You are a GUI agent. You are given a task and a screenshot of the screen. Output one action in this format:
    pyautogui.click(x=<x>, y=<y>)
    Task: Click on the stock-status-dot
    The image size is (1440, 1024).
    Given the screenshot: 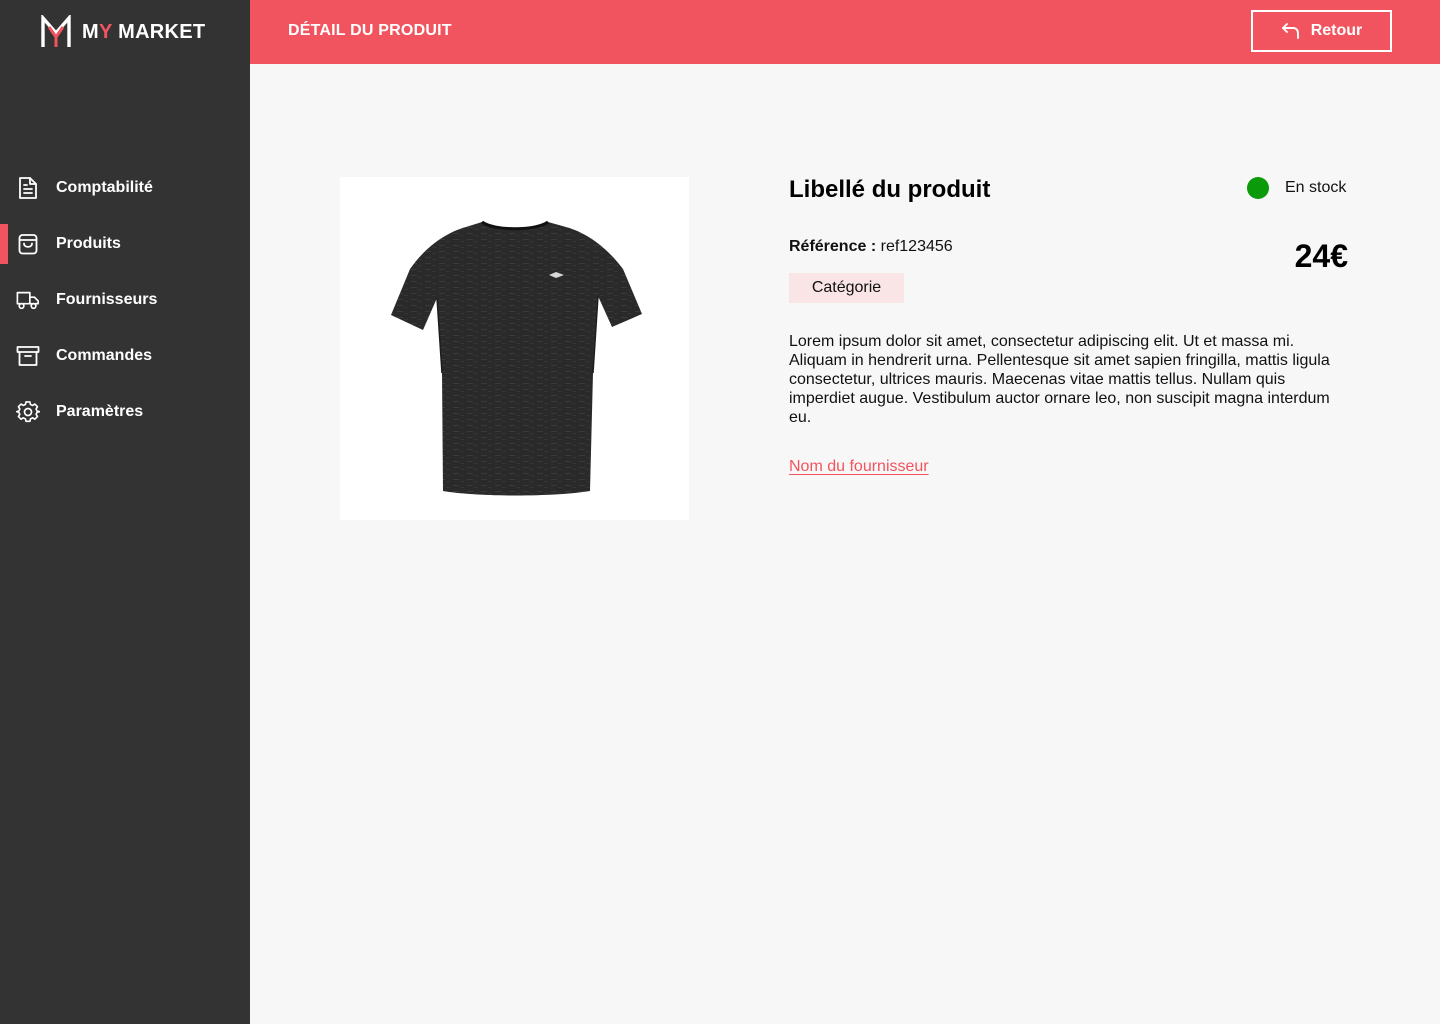 What is the action you would take?
    pyautogui.click(x=1258, y=188)
    